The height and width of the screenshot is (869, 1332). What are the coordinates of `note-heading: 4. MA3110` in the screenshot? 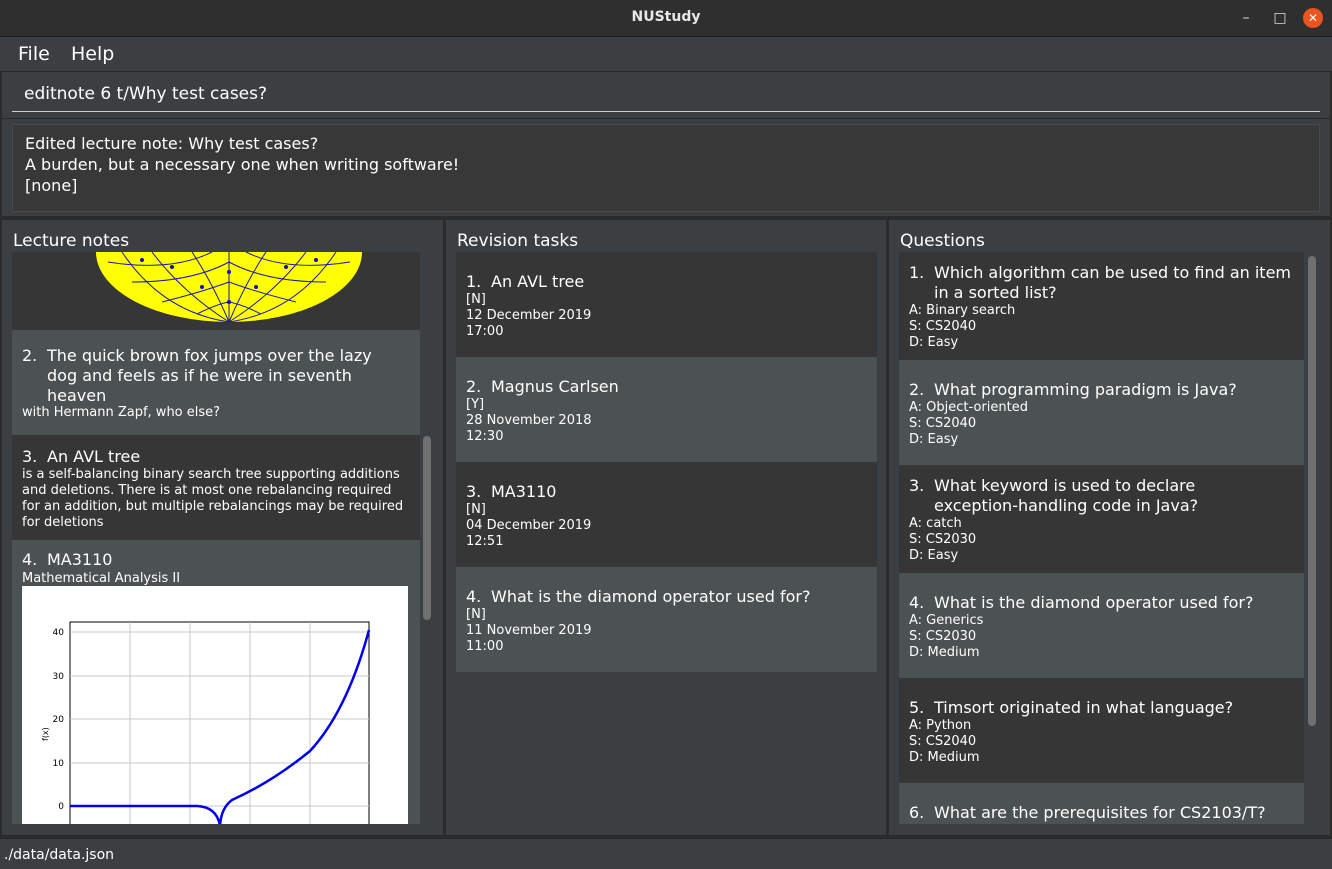 It's located at (67, 560).